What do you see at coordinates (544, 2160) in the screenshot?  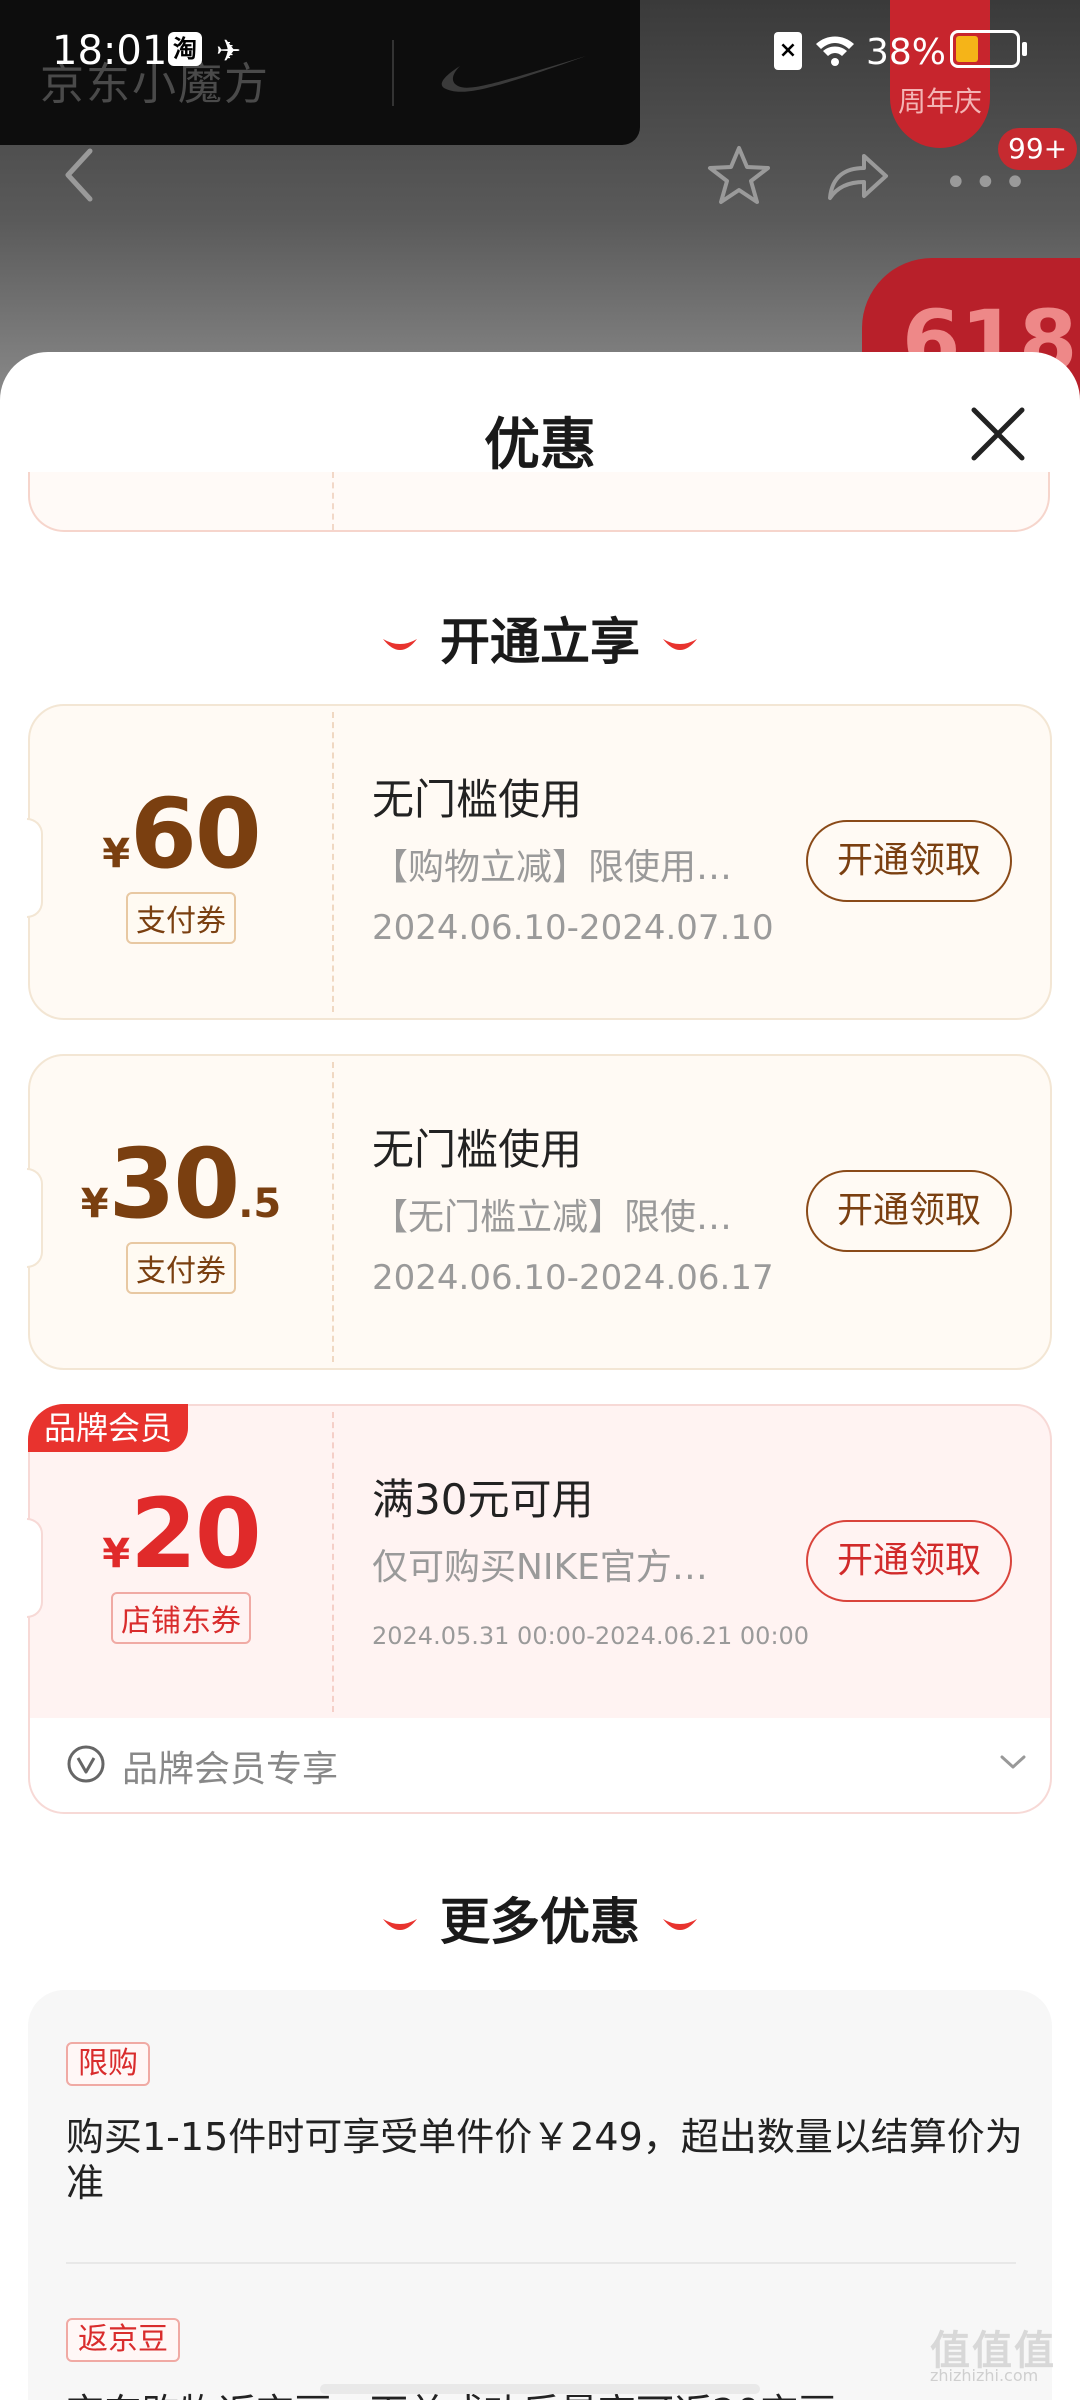 I see `offer-text: 购买1-15件时可享受单件价￥249，超出数量以结算价为准` at bounding box center [544, 2160].